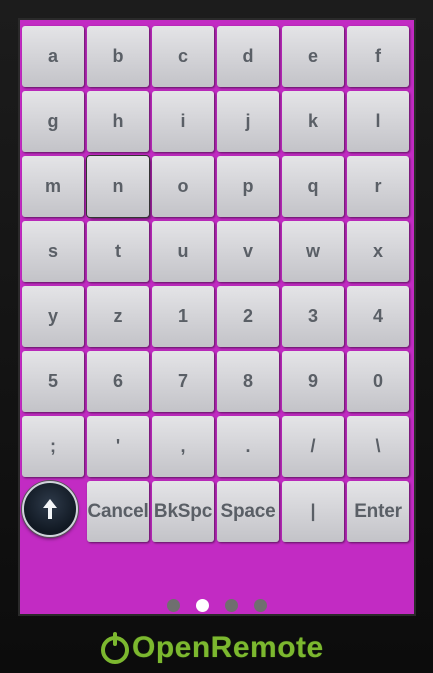 This screenshot has width=433, height=673. Describe the element at coordinates (313, 56) in the screenshot. I see `key-0-4: e` at that location.